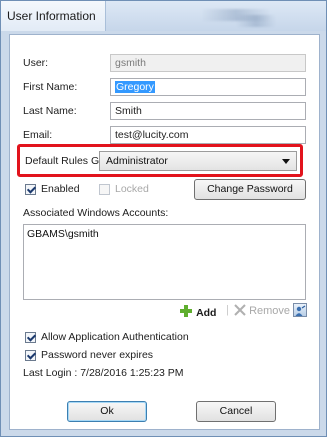  Describe the element at coordinates (60, 189) in the screenshot. I see `enabled-label: Enabled` at that location.